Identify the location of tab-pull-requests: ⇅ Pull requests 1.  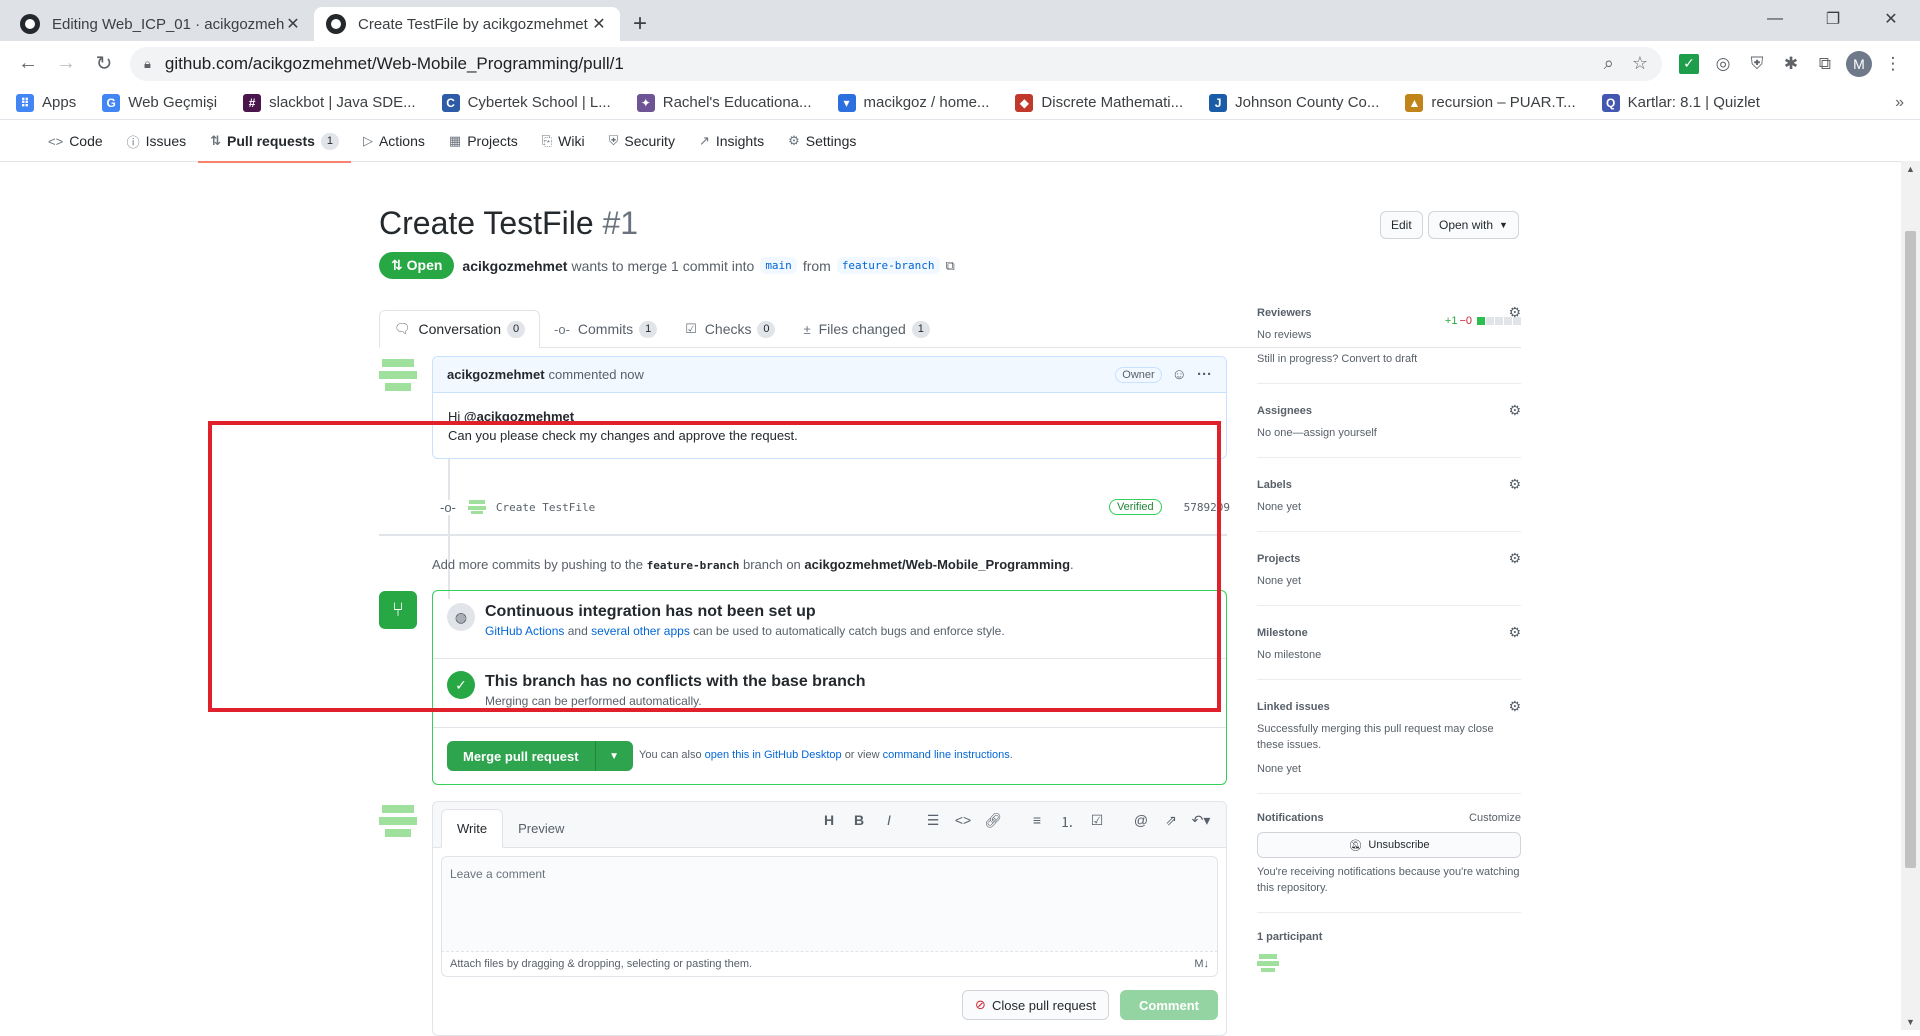
(274, 141).